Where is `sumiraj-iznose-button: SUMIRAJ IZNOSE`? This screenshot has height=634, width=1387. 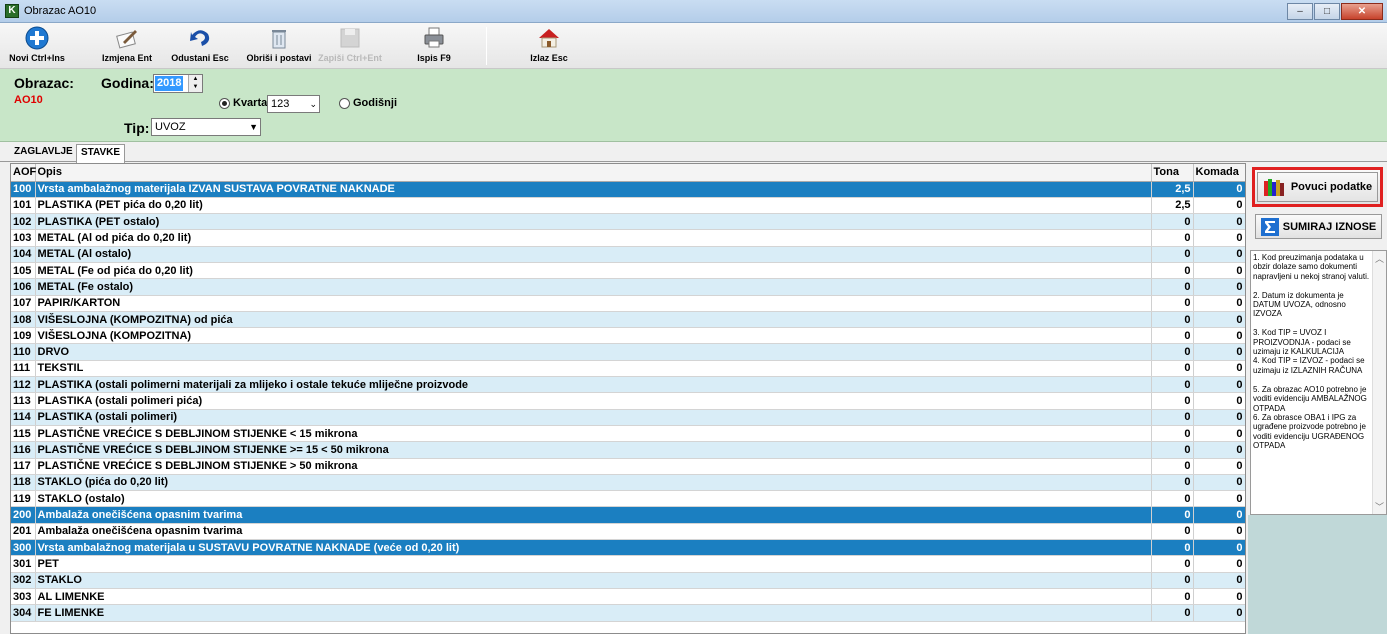 sumiraj-iznose-button: SUMIRAJ IZNOSE is located at coordinates (1318, 226).